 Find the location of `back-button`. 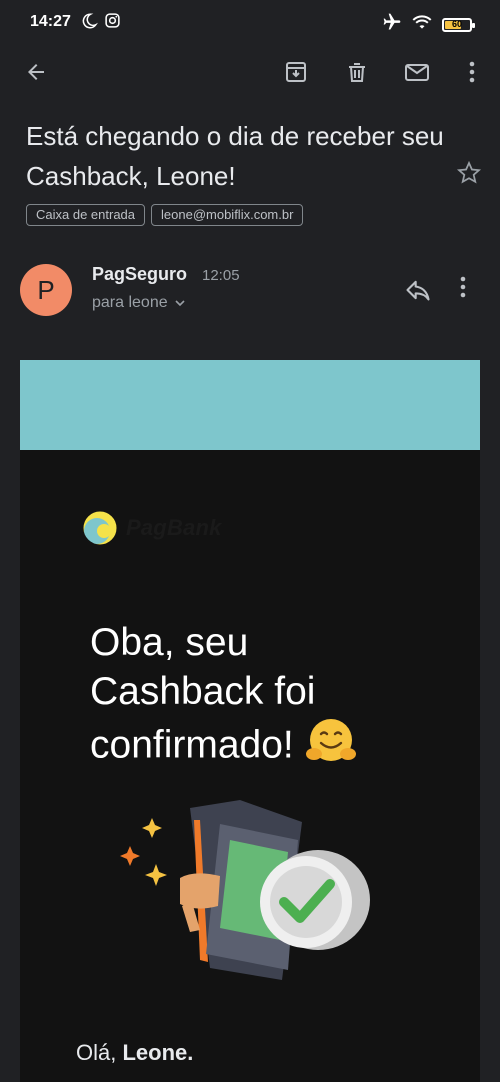

back-button is located at coordinates (36, 72).